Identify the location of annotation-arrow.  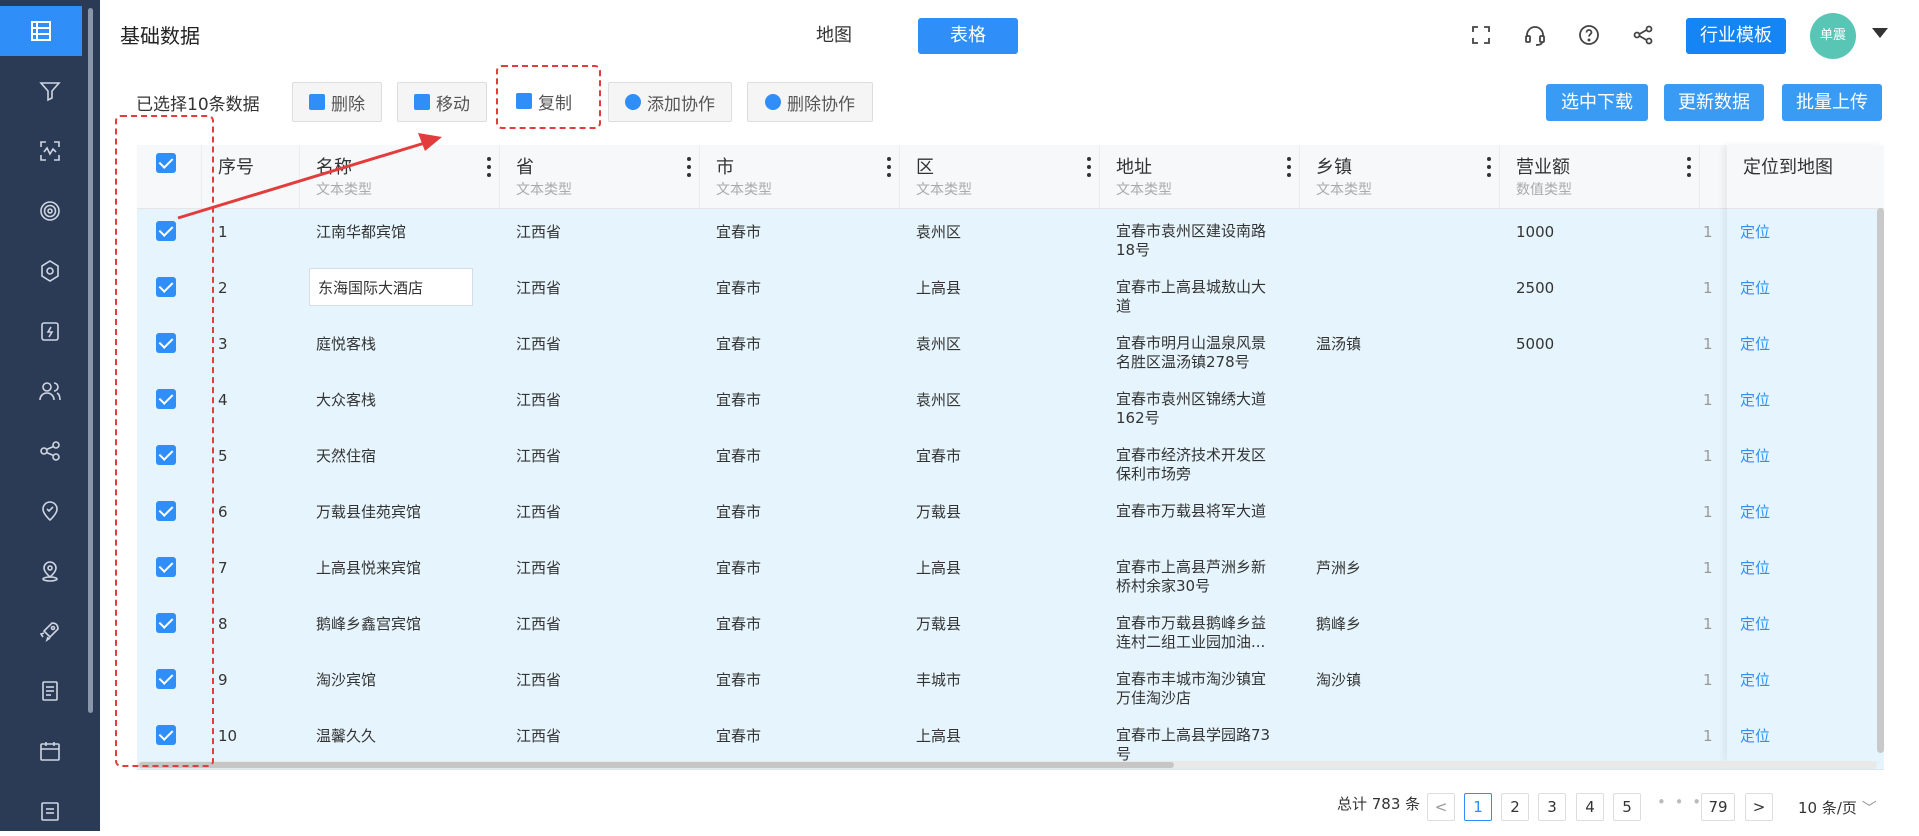
(309, 176).